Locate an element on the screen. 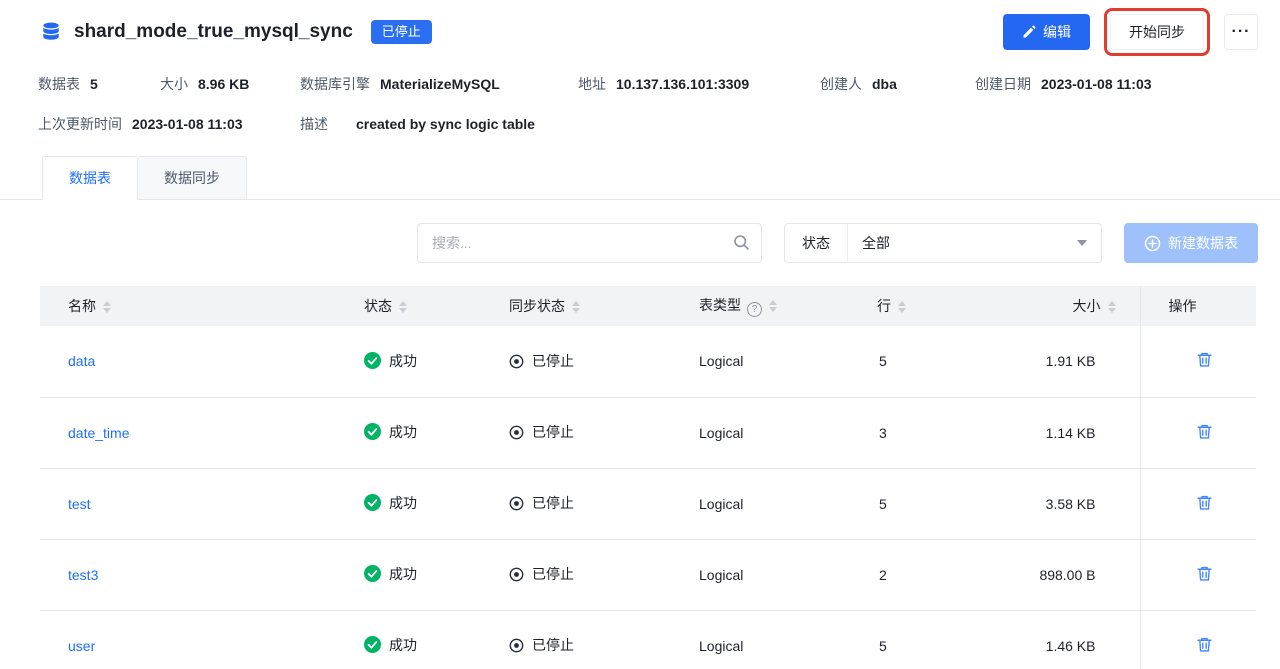 The height and width of the screenshot is (669, 1280). table-header: 名称 状态 同步状态 表类型? 行 大小 操作 is located at coordinates (648, 306).